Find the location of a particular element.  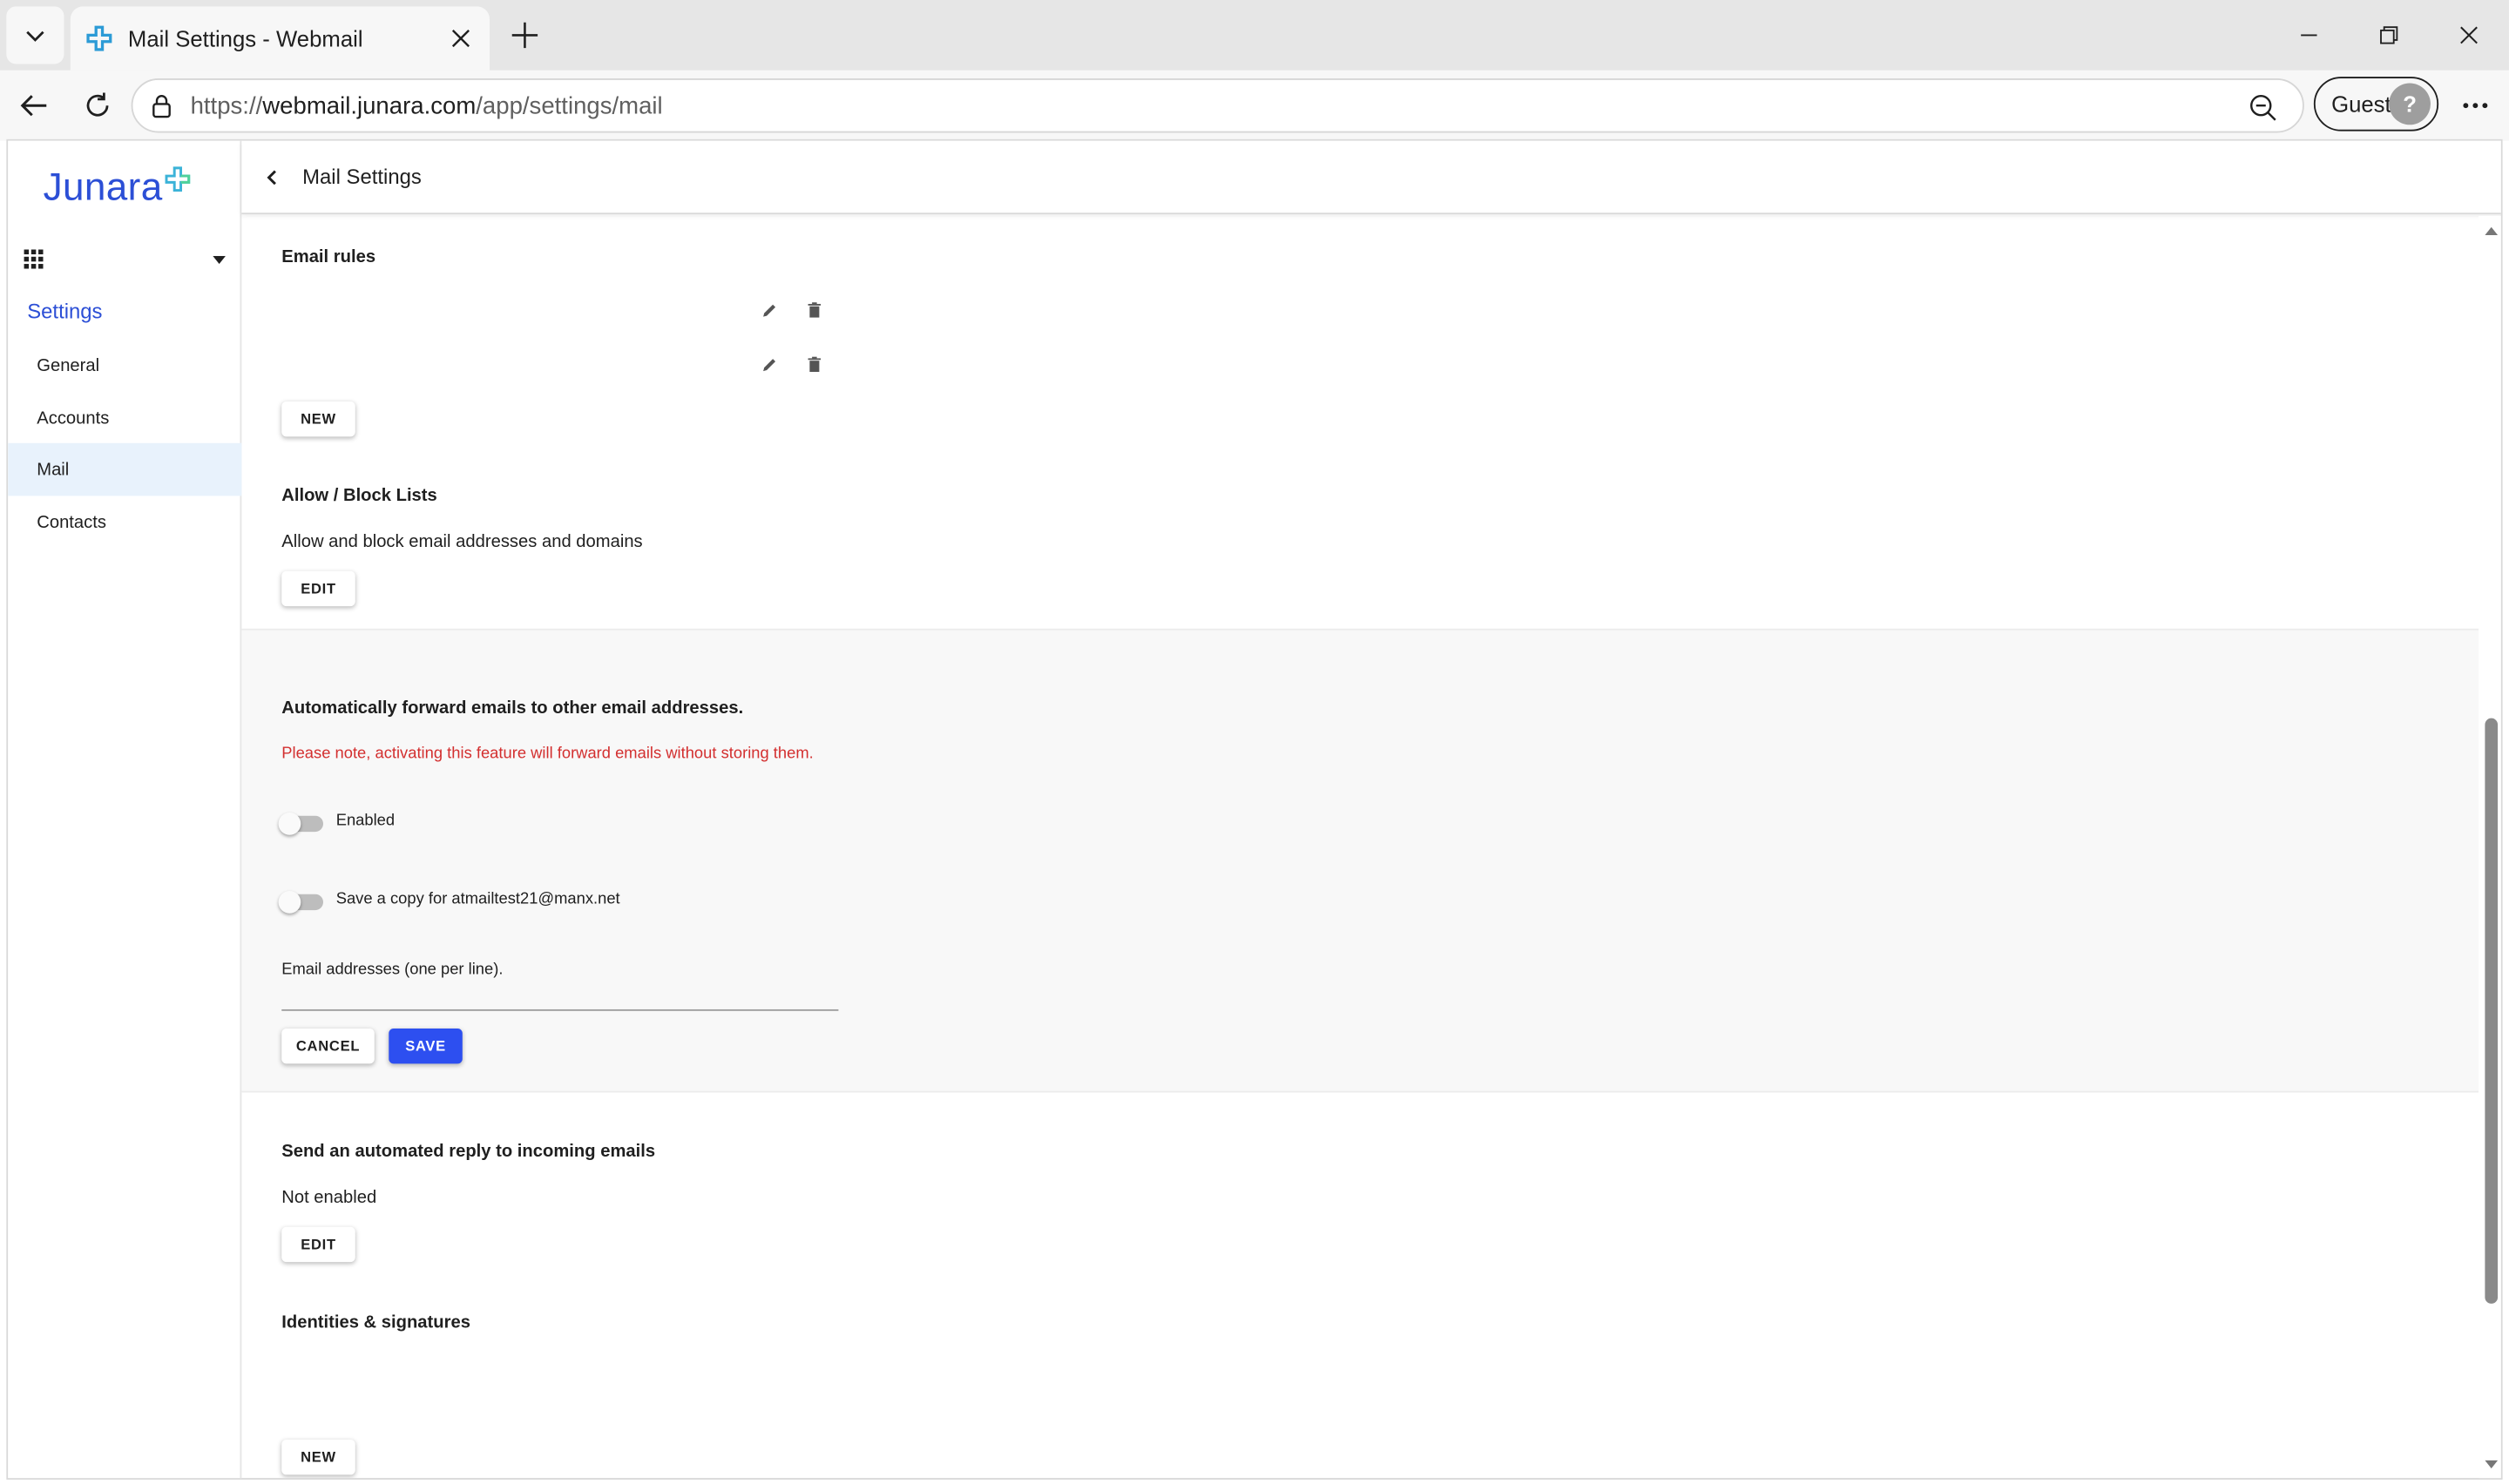

tab-close-icon is located at coordinates (460, 38).